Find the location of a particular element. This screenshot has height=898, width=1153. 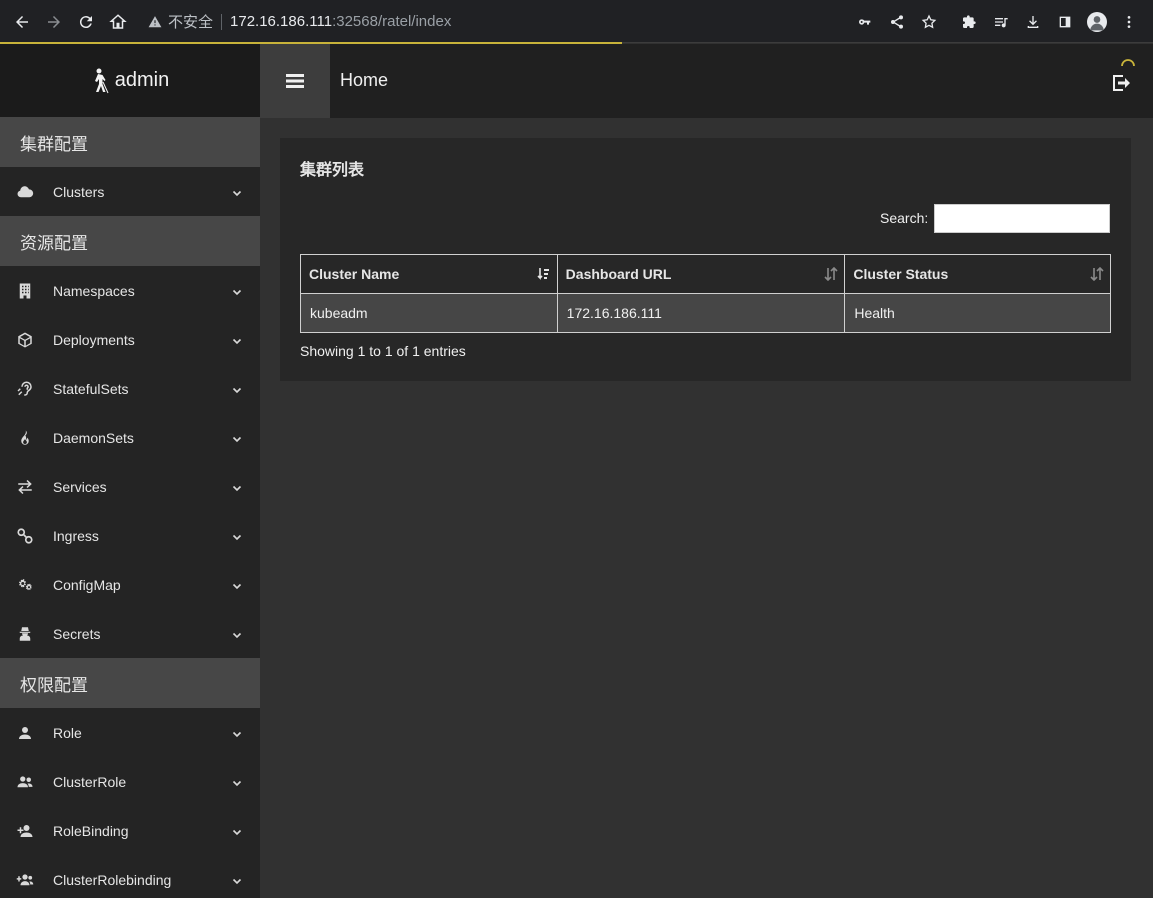

arrow-right-icon is located at coordinates (54, 21).